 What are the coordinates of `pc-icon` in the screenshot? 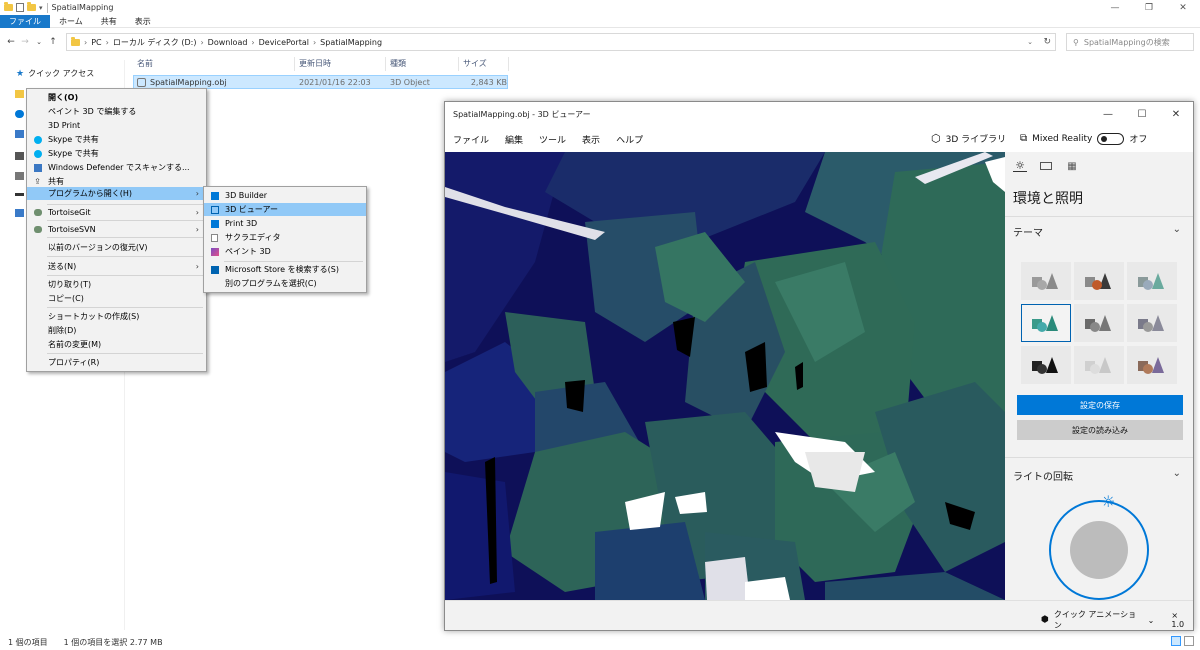 It's located at (19, 134).